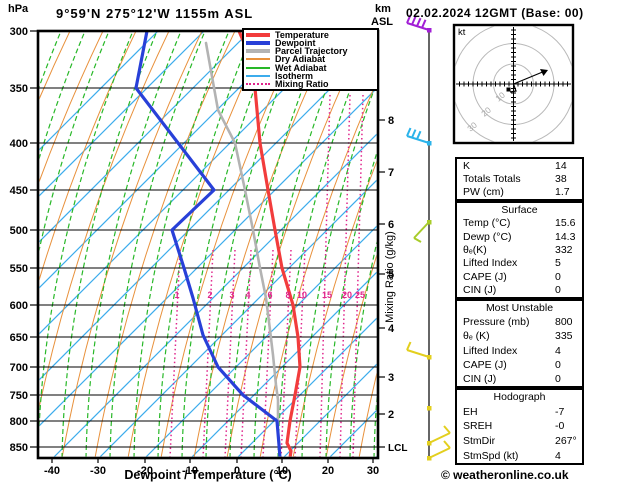 The width and height of the screenshot is (629, 486). I want to click on altitude-axis-unit-asl: ASL, so click(382, 22).